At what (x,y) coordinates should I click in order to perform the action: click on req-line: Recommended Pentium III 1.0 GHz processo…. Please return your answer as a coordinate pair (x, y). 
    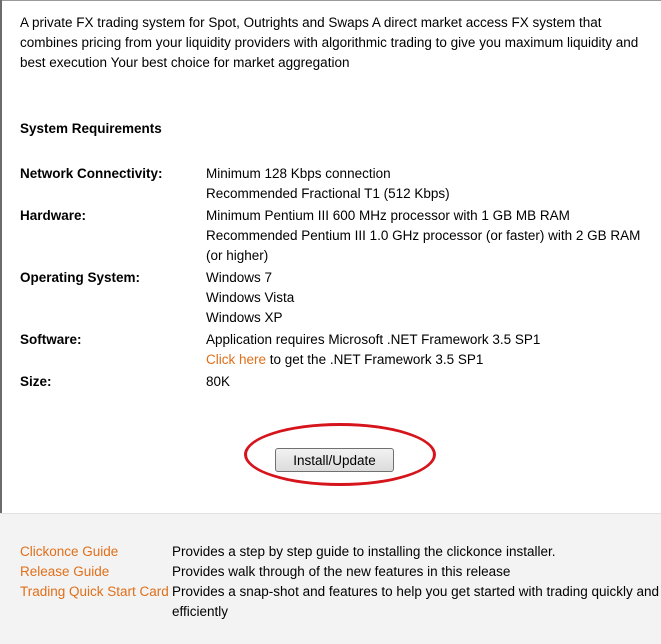
    Looking at the image, I should click on (423, 245).